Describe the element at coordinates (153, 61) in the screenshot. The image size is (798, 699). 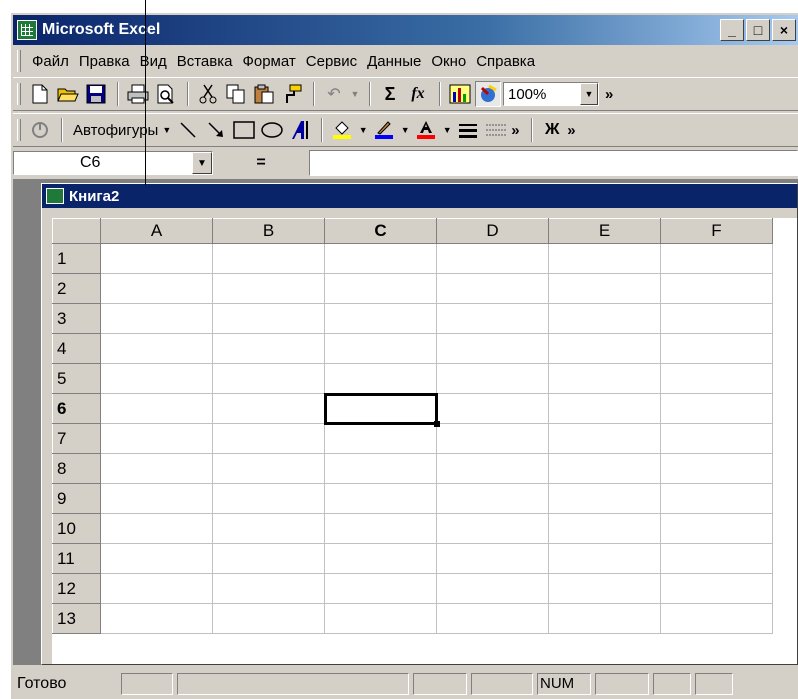
I see `menu-view: Вид` at that location.